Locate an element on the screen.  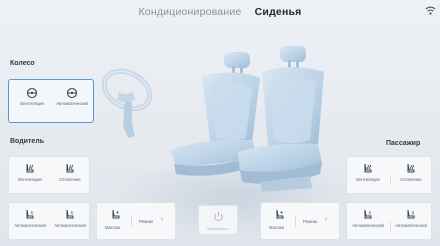
driver-auto-heat-button: A Автоматический is located at coordinates (70, 218).